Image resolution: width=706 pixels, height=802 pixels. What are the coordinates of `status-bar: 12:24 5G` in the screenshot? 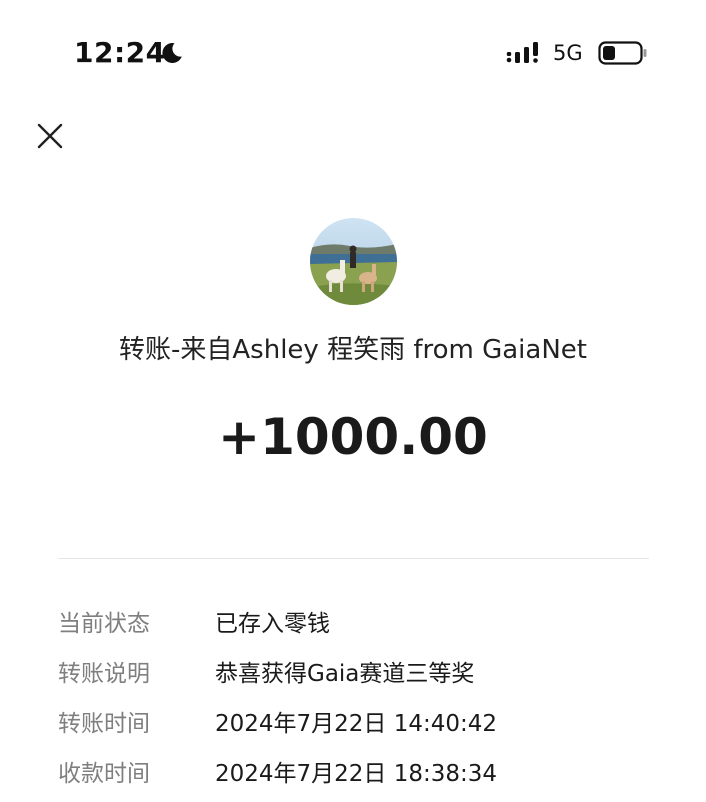 It's located at (353, 50).